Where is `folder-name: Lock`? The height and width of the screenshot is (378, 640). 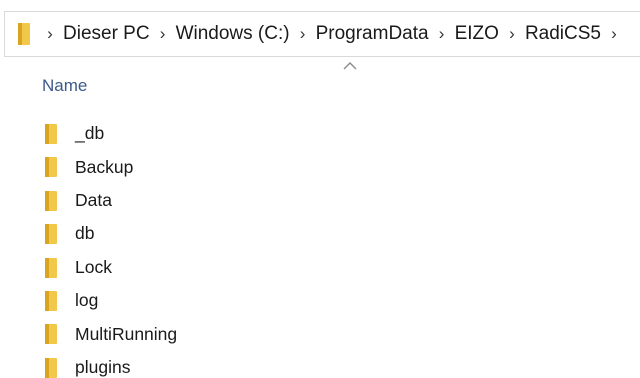 folder-name: Lock is located at coordinates (93, 266).